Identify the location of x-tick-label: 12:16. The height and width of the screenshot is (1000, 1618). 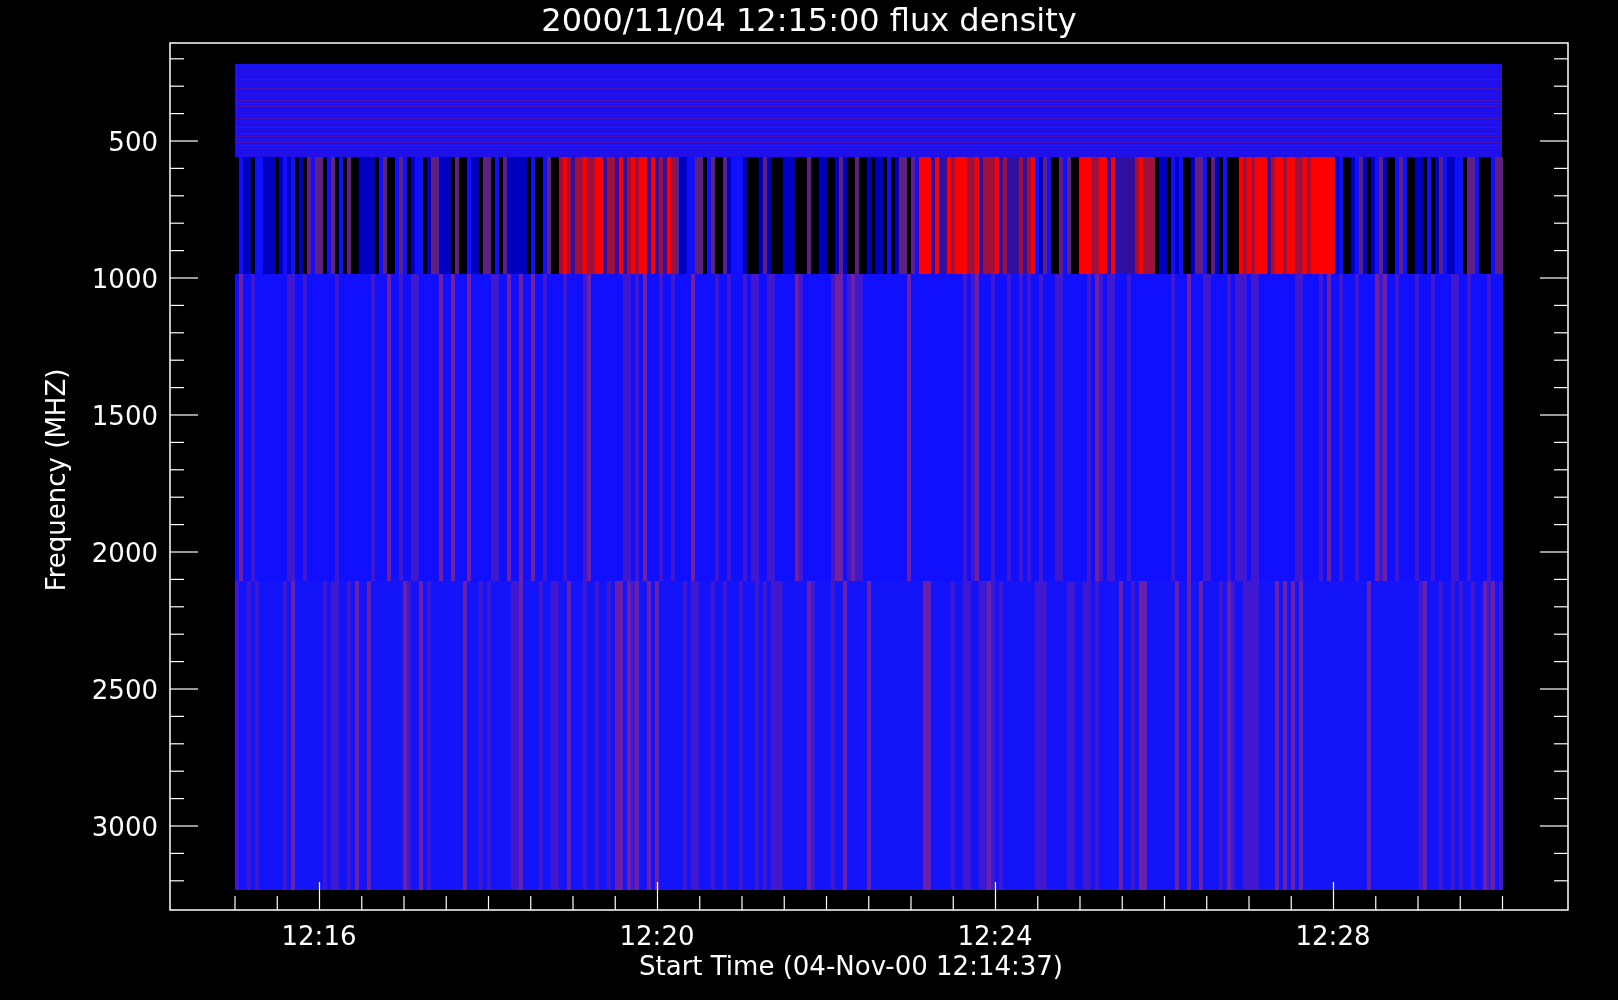
(319, 936).